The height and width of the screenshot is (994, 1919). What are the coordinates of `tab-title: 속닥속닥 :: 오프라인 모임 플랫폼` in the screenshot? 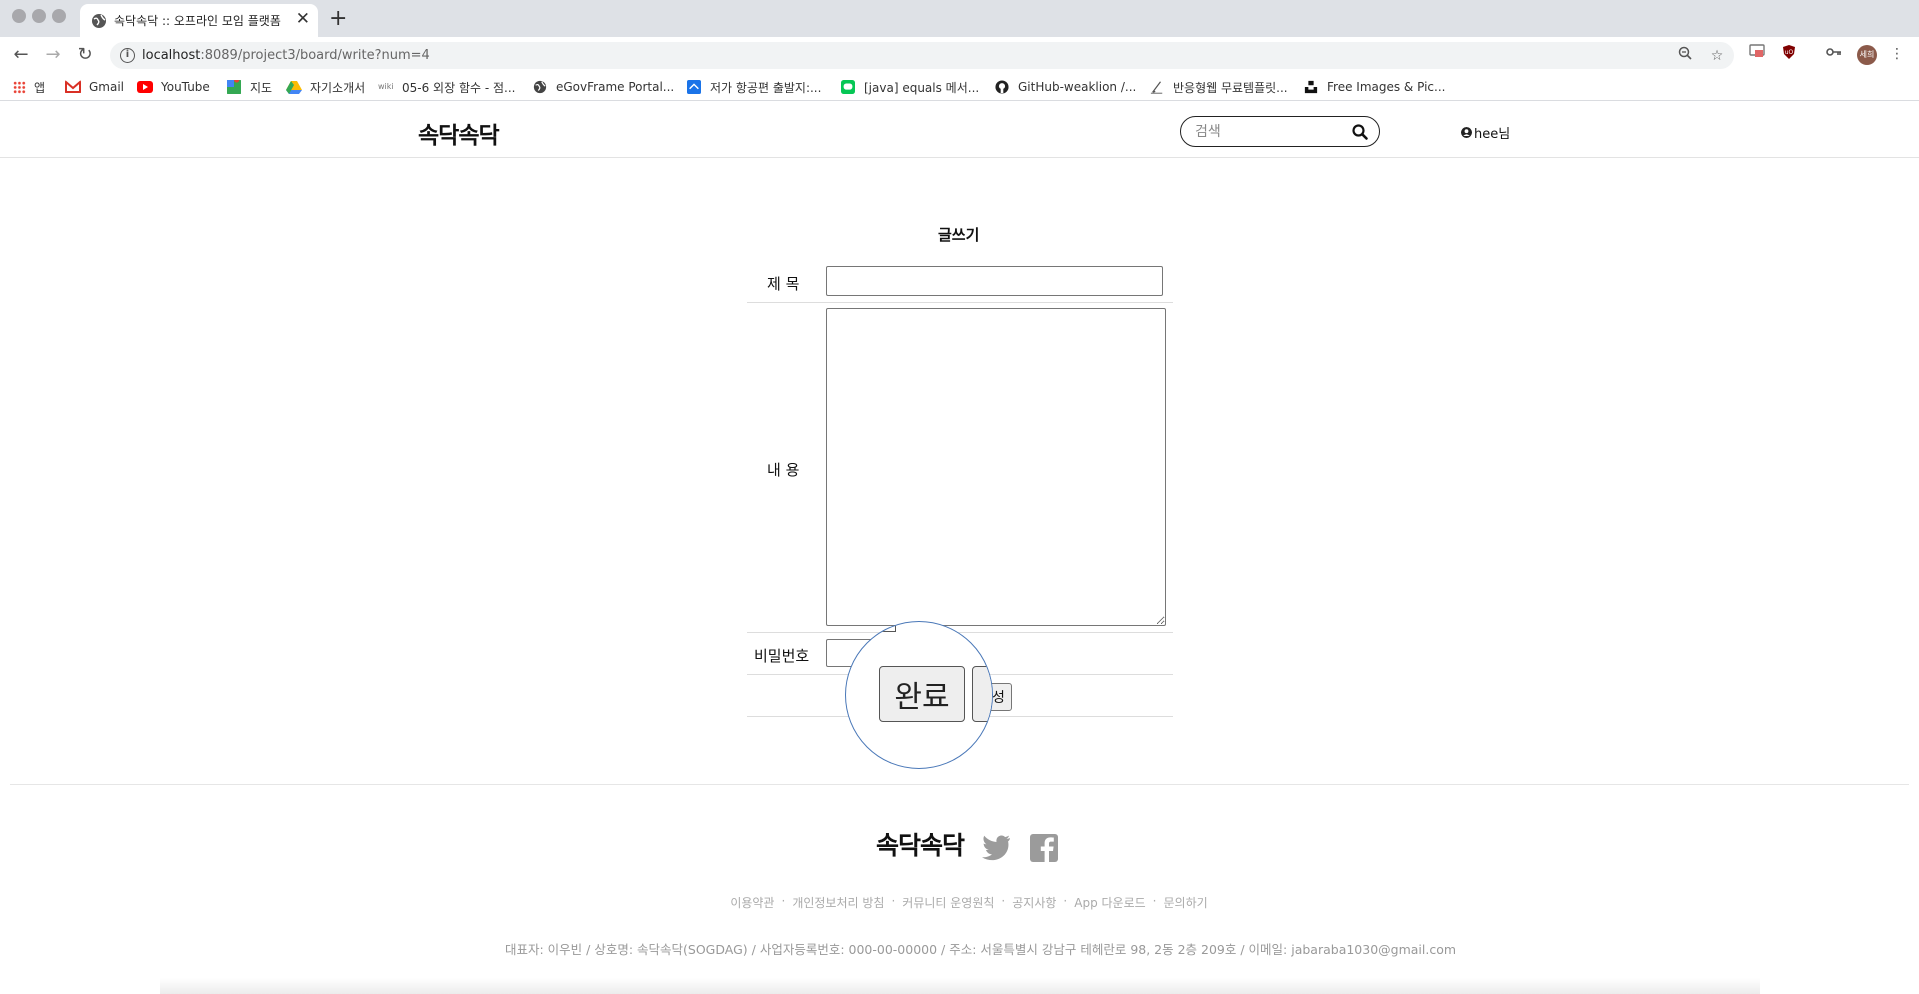 It's located at (197, 21).